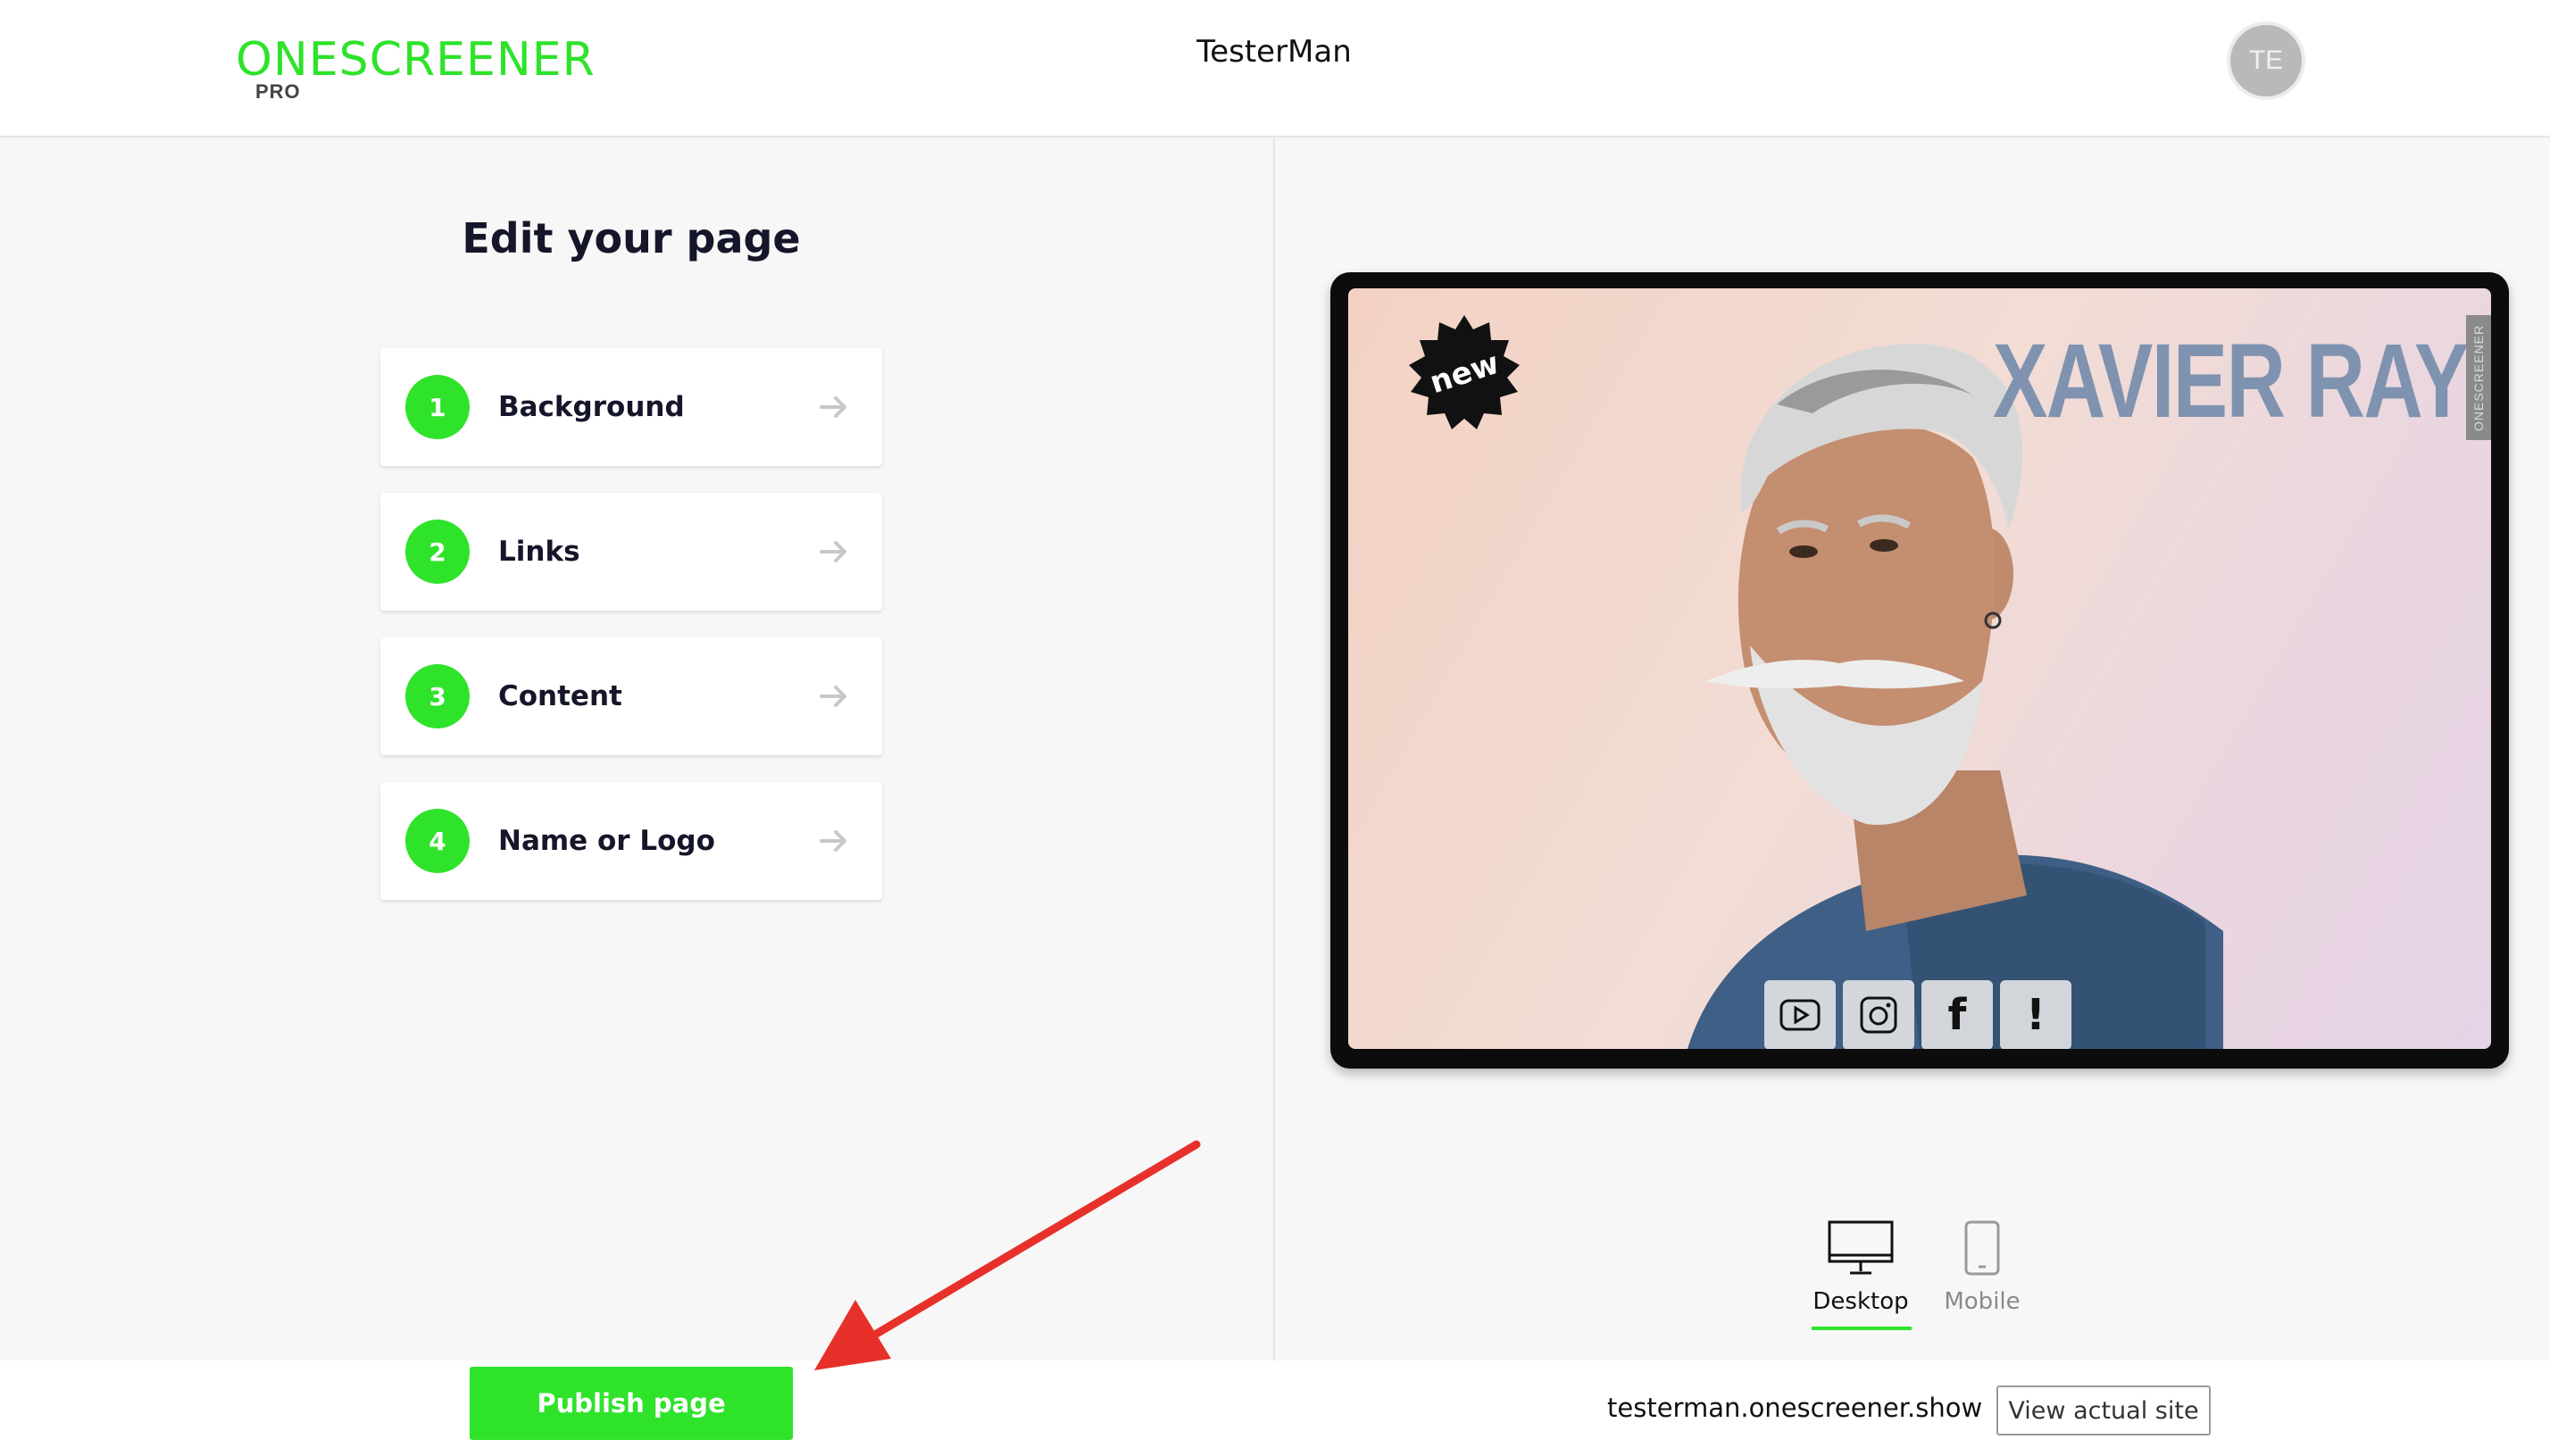  I want to click on step-number: 4, so click(438, 841).